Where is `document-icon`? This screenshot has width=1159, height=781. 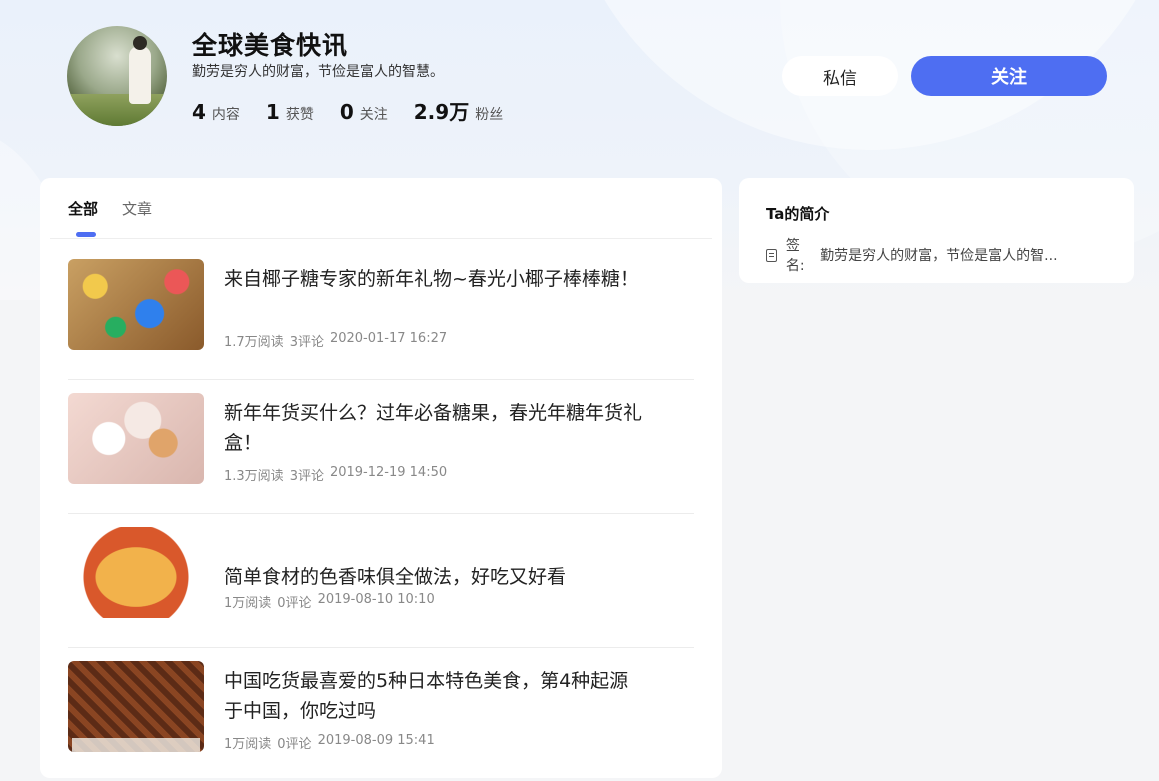 document-icon is located at coordinates (771, 255).